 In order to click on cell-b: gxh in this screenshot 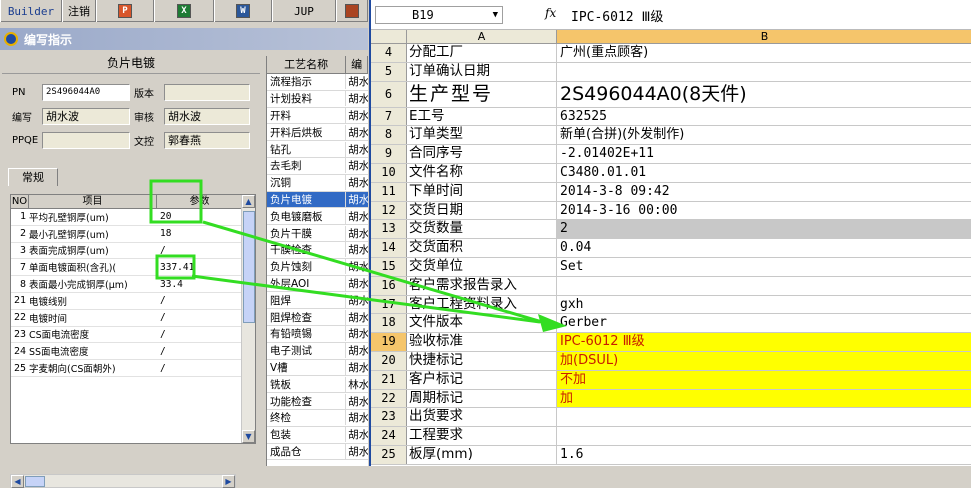, I will do `click(764, 305)`.